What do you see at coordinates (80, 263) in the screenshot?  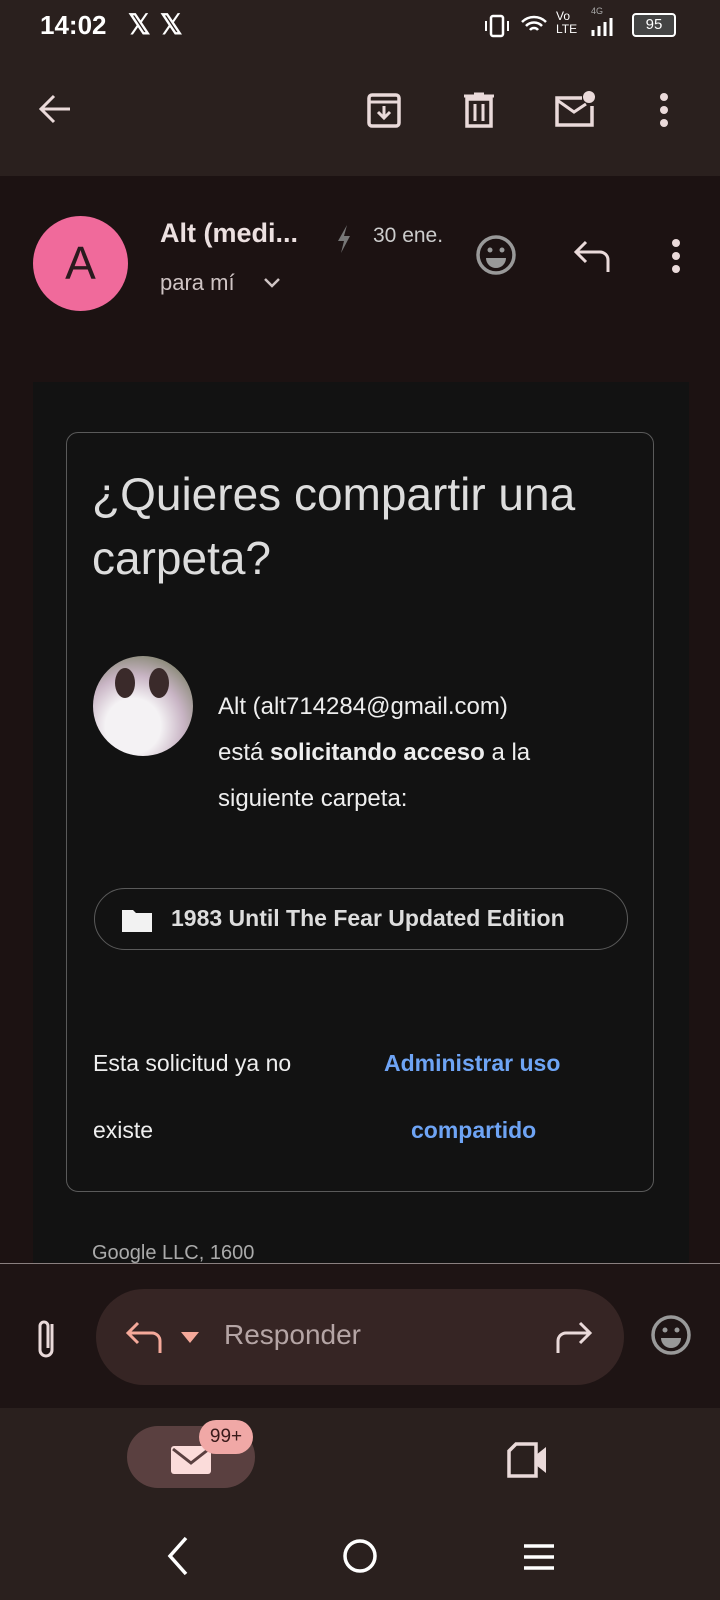 I see `avatar: A` at bounding box center [80, 263].